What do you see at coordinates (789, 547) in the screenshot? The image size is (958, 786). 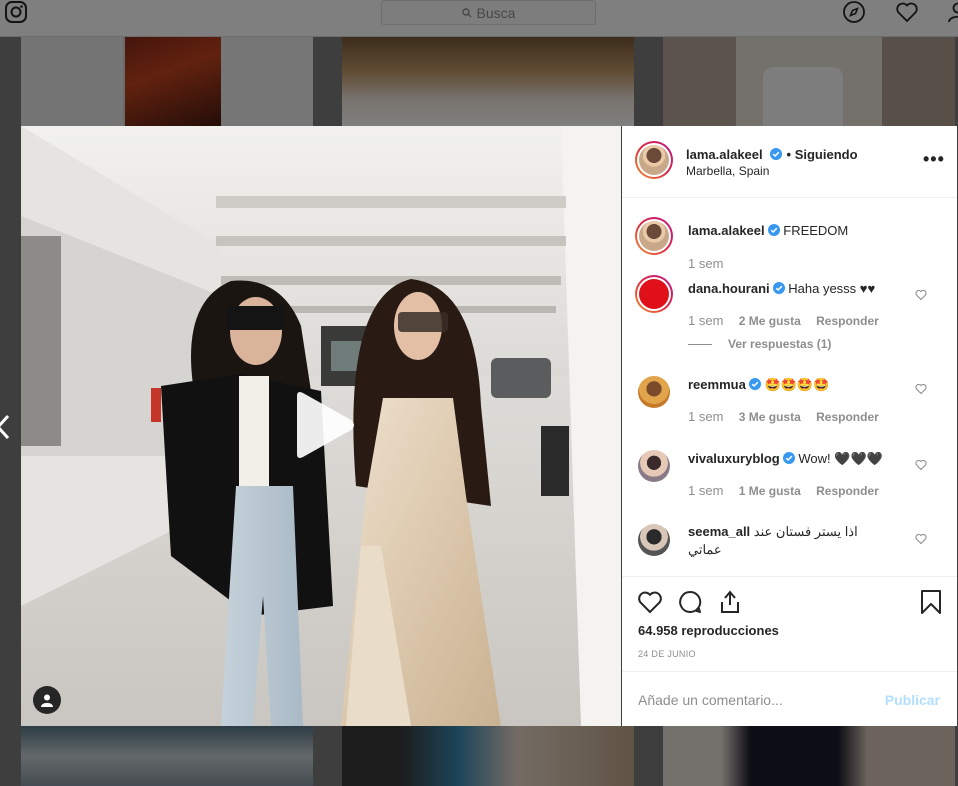 I see `comment-item: seema_all اذا يستر فستان عند عماتي` at bounding box center [789, 547].